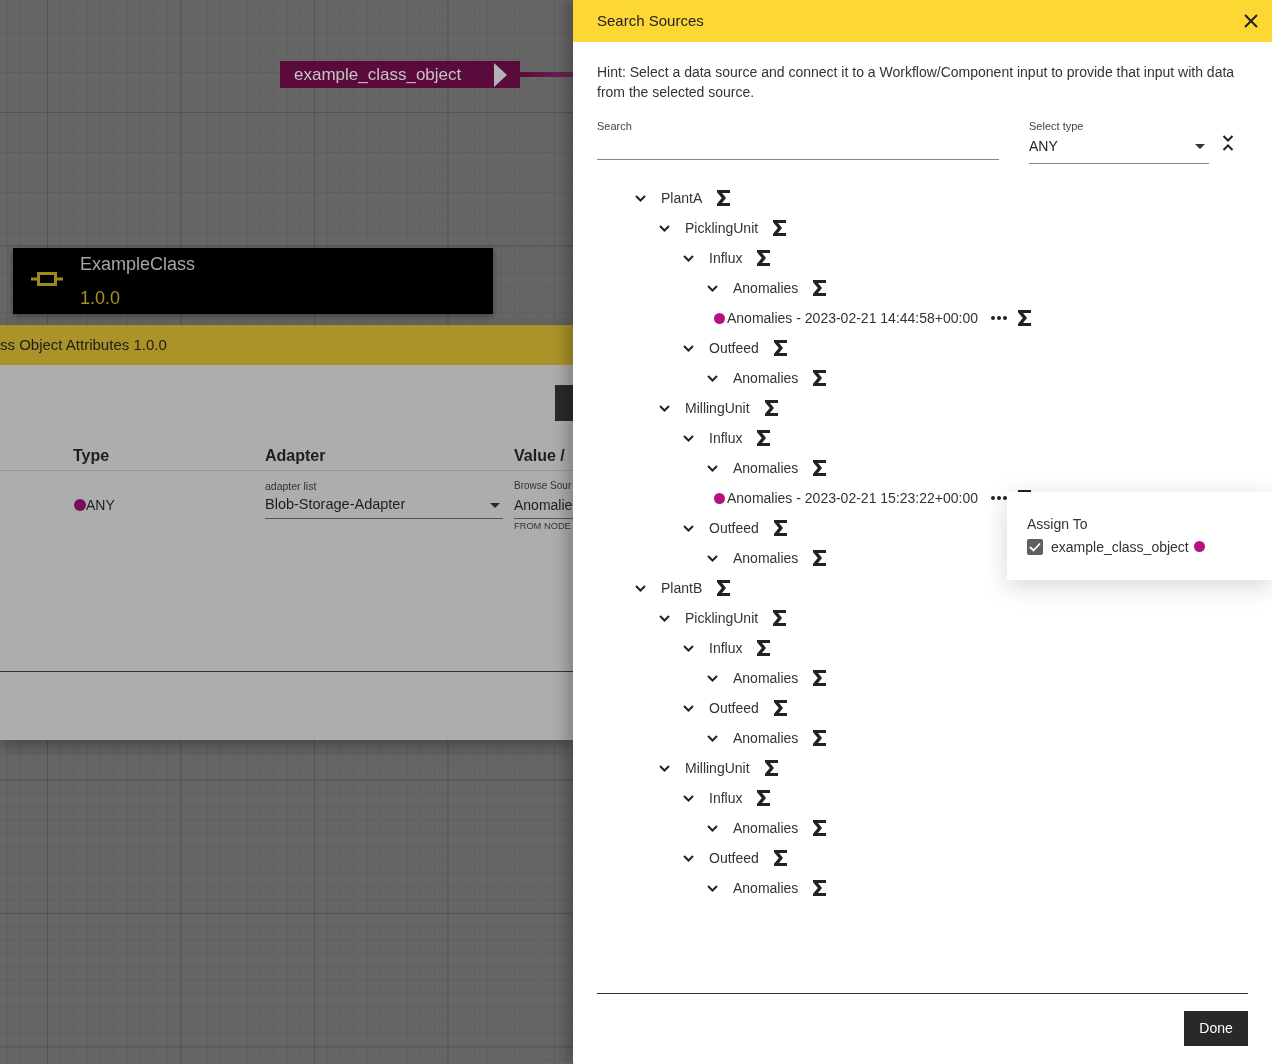 The width and height of the screenshot is (1272, 1064). Describe the element at coordinates (682, 588) in the screenshot. I see `tree-item-label: PlantB` at that location.